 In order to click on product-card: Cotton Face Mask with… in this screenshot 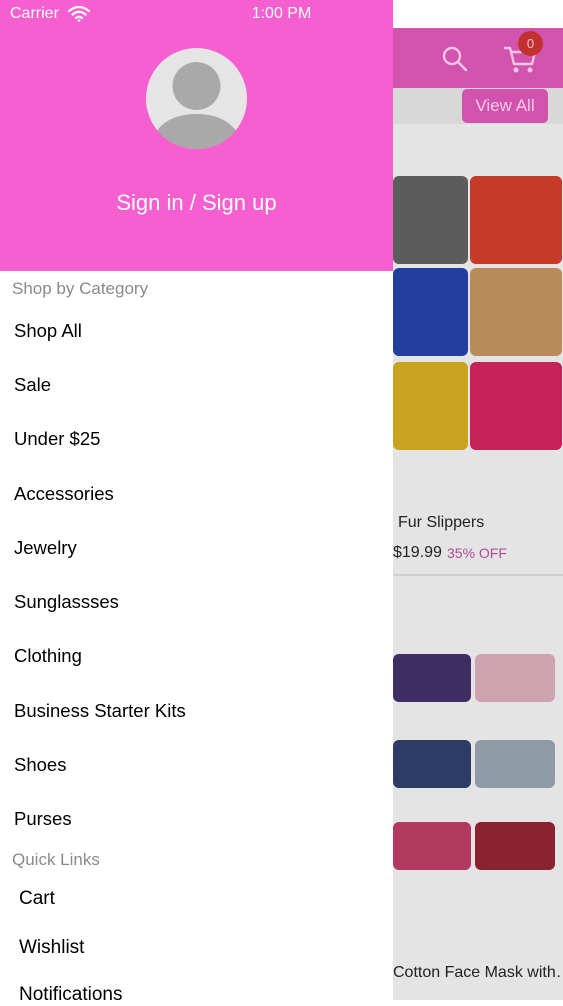, I will do `click(478, 788)`.